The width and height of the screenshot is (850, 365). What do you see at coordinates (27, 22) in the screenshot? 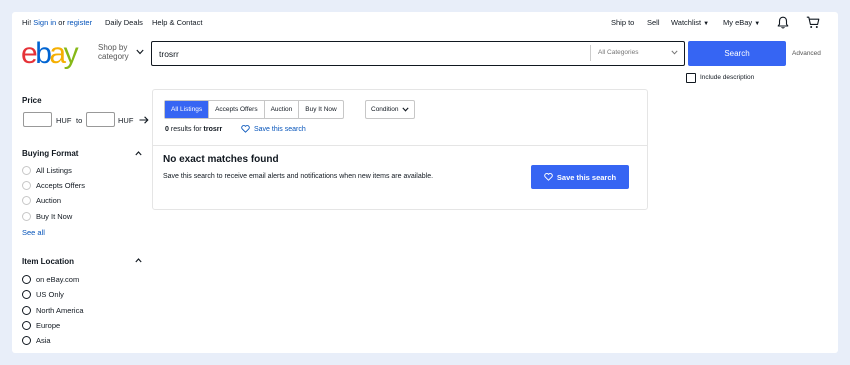
I see `greeting-text: Hi!` at bounding box center [27, 22].